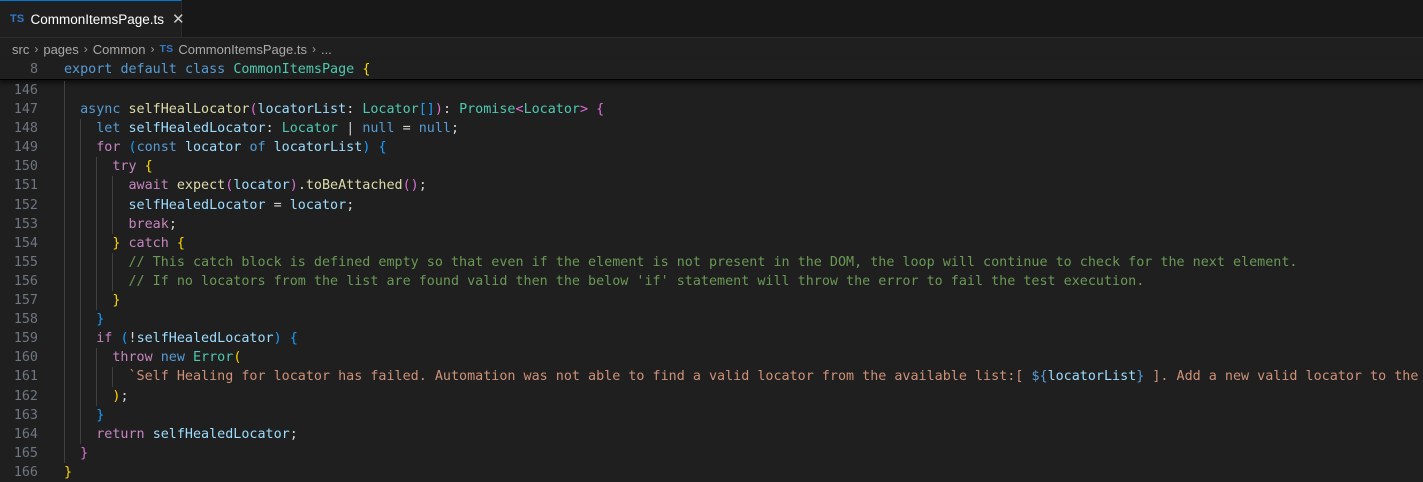 Image resolution: width=1423 pixels, height=482 pixels. I want to click on code-line-162: 162 );, so click(711, 396).